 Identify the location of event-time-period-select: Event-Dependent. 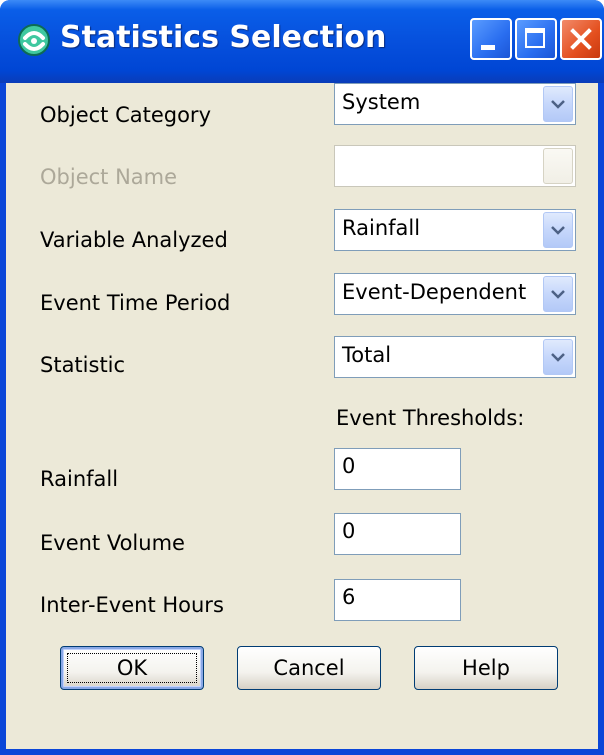
(455, 294).